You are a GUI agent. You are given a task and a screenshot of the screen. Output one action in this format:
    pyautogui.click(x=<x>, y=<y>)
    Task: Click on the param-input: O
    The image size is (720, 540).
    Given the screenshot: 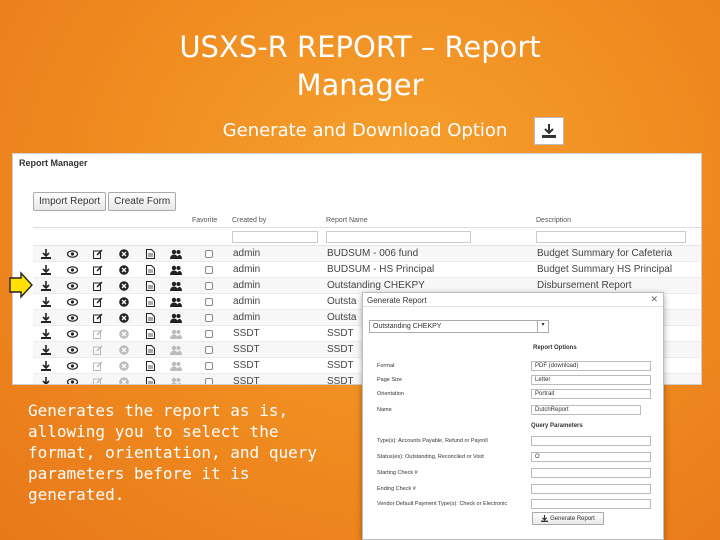 What is the action you would take?
    pyautogui.click(x=591, y=457)
    